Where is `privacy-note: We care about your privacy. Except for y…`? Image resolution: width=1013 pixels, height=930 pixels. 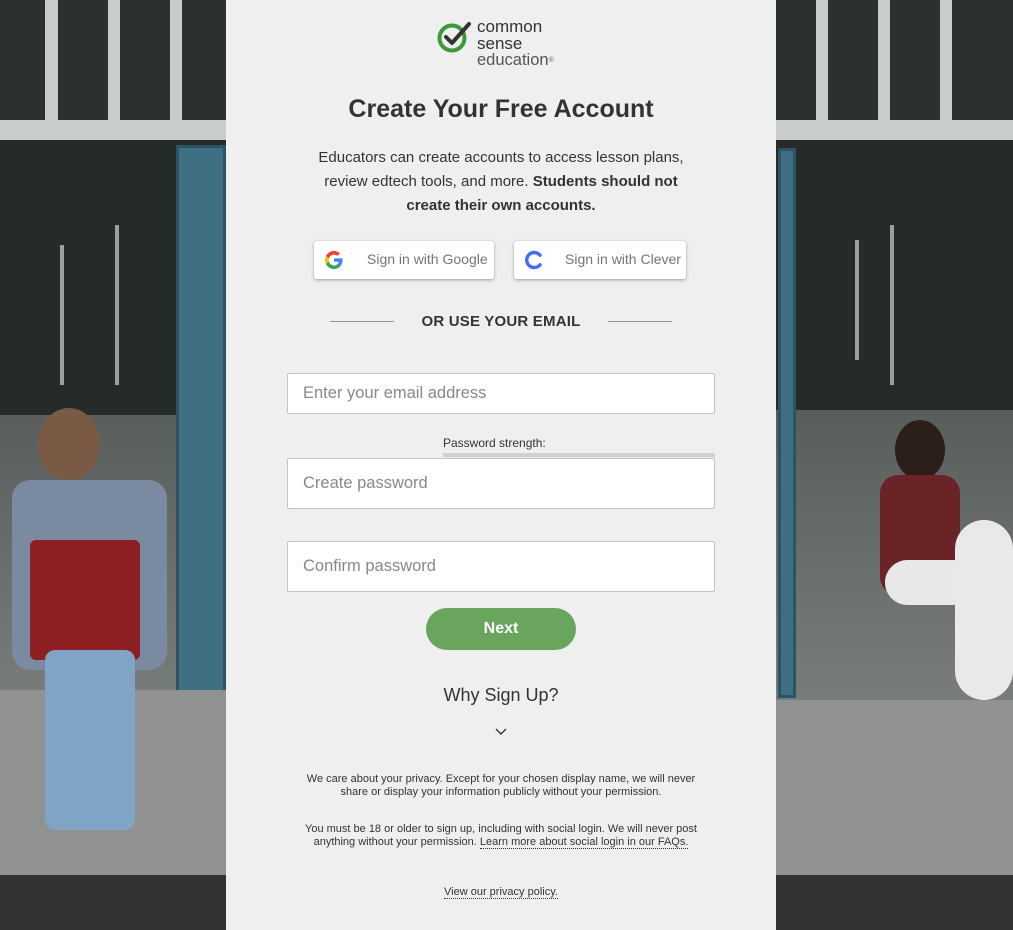
privacy-note: We care about your privacy. Except for y… is located at coordinates (501, 785).